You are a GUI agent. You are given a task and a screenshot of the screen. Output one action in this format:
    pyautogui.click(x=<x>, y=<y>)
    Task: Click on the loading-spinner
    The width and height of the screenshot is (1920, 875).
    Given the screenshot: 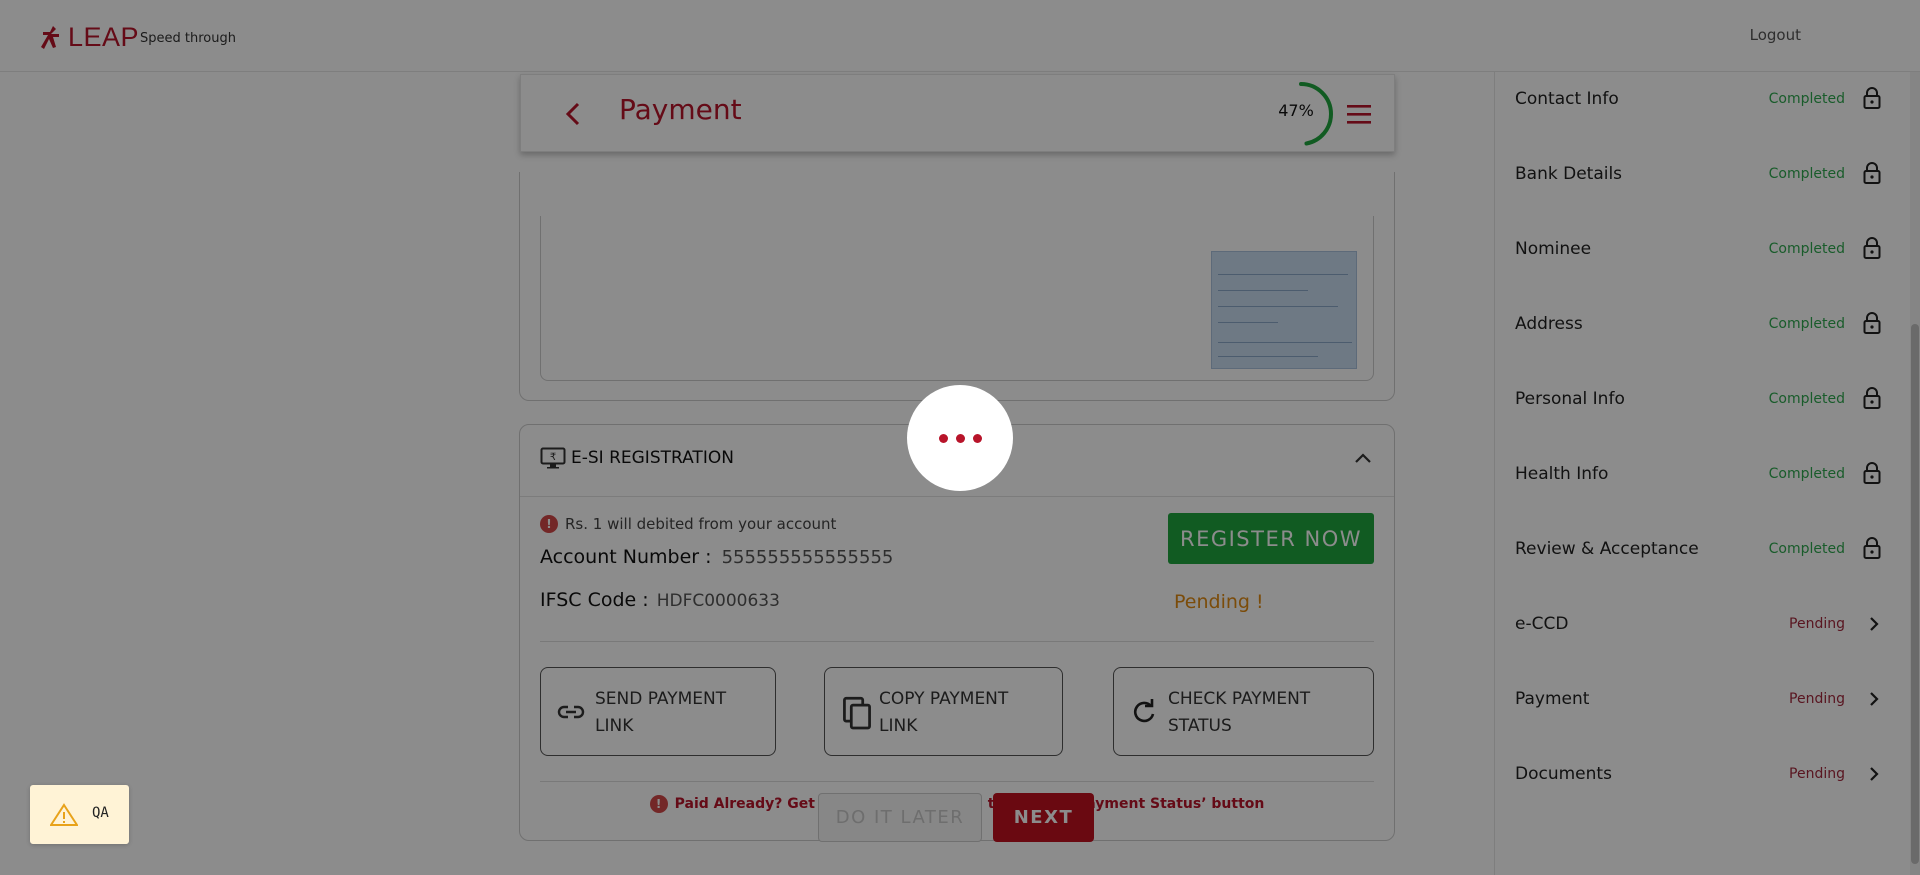 What is the action you would take?
    pyautogui.click(x=960, y=438)
    